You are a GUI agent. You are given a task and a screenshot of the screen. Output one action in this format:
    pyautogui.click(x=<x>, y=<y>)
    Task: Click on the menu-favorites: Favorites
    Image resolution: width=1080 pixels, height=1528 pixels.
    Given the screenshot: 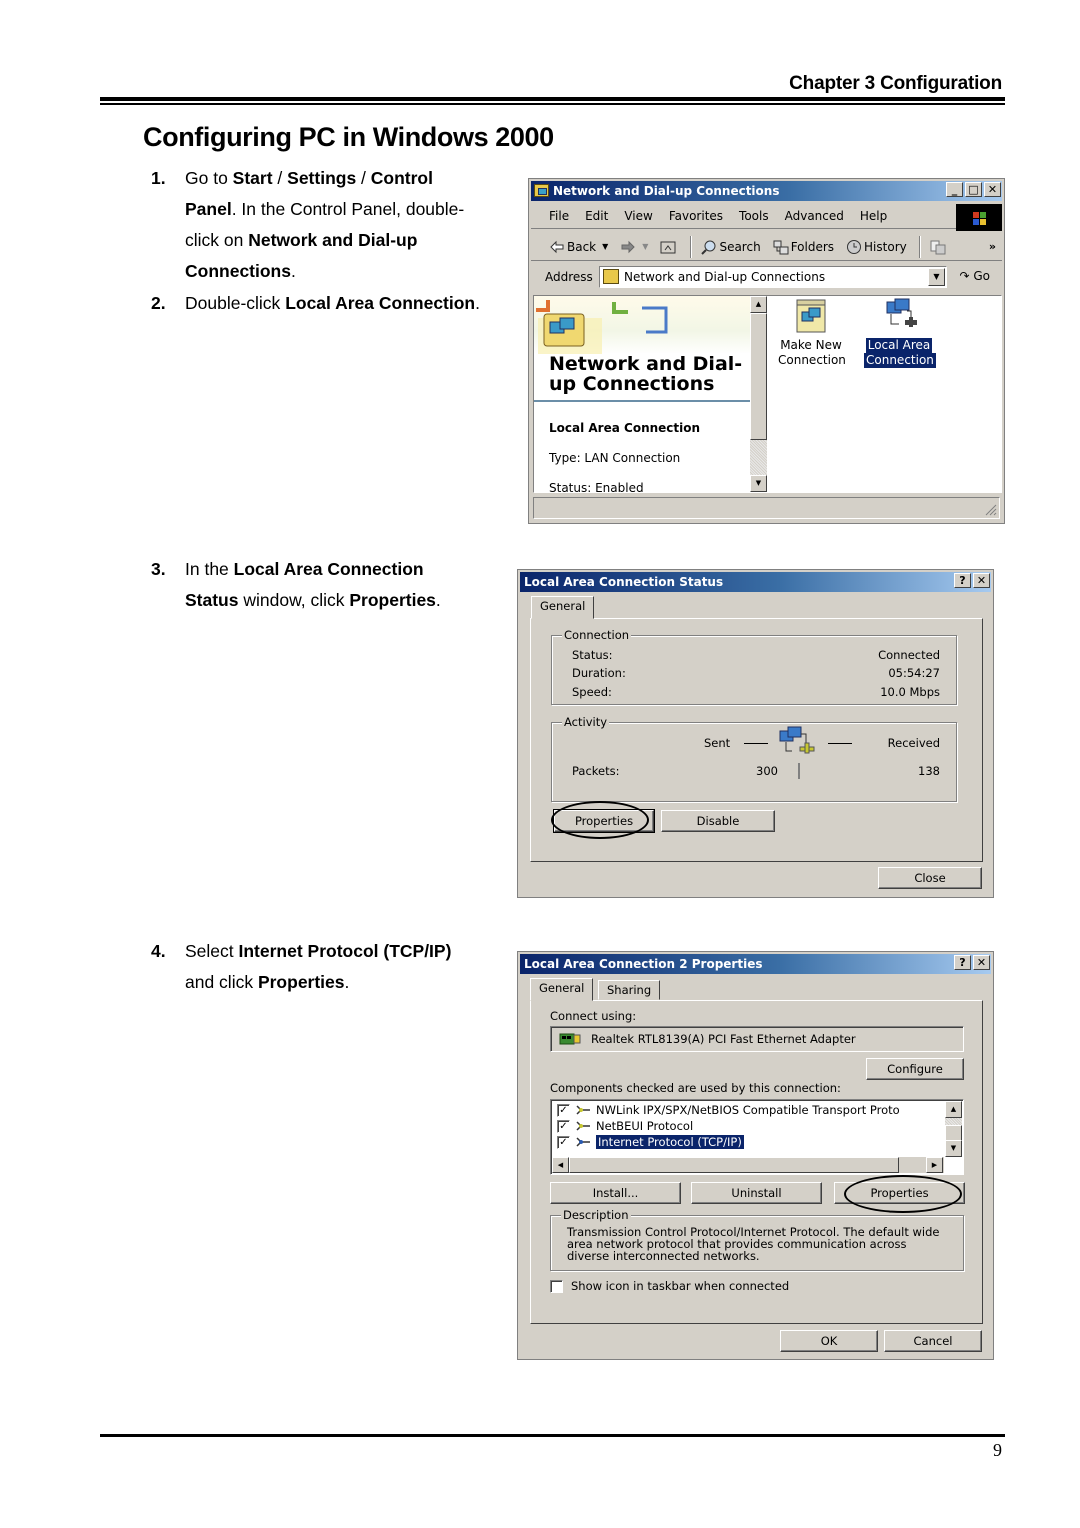 What is the action you would take?
    pyautogui.click(x=696, y=216)
    